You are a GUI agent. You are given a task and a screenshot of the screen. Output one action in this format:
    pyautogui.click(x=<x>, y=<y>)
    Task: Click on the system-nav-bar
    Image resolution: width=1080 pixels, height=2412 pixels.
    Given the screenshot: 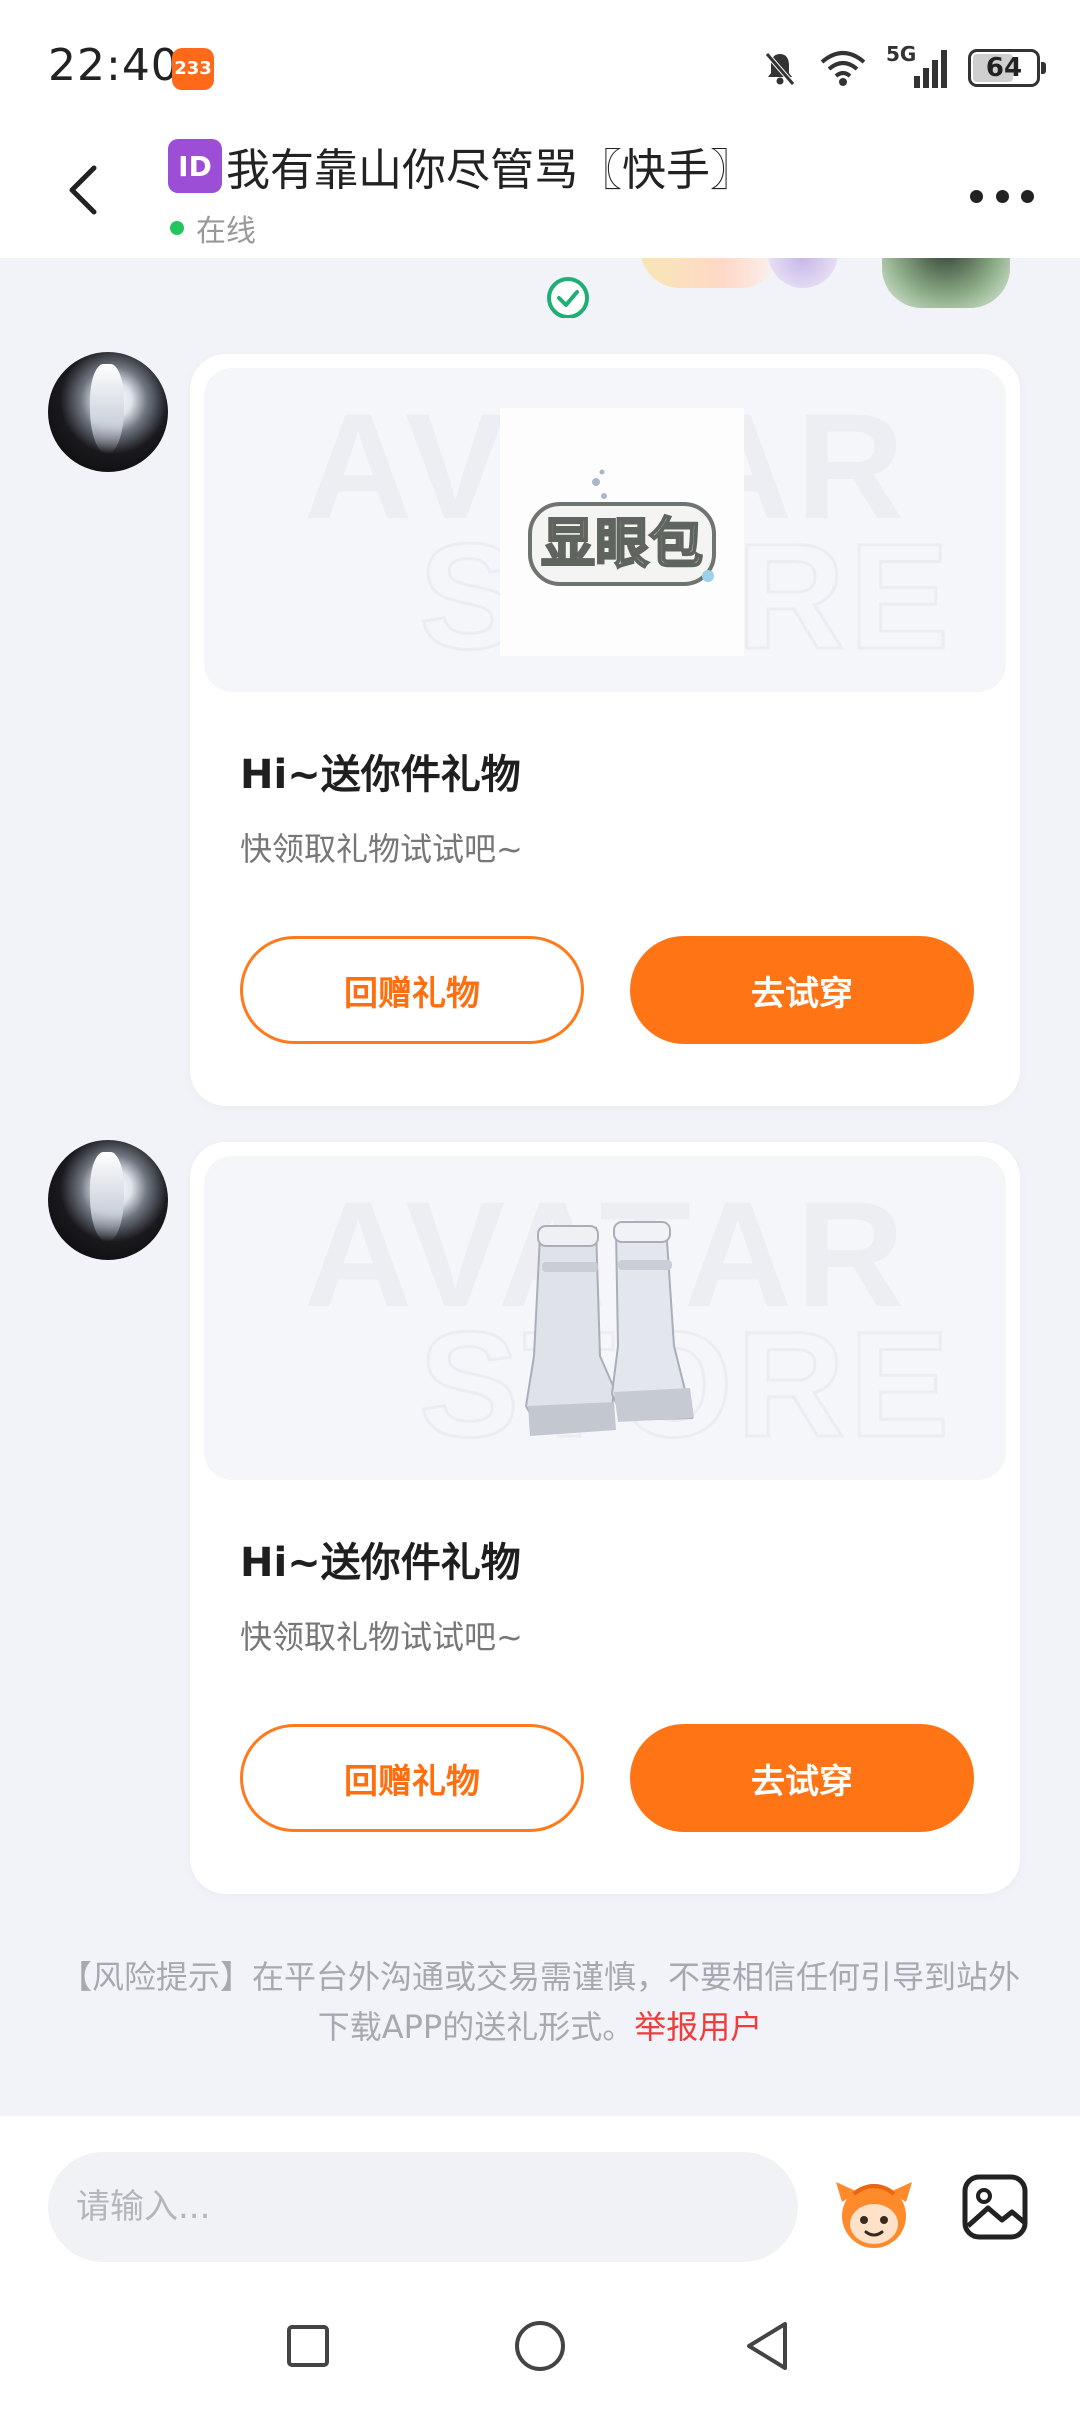 What is the action you would take?
    pyautogui.click(x=540, y=2347)
    